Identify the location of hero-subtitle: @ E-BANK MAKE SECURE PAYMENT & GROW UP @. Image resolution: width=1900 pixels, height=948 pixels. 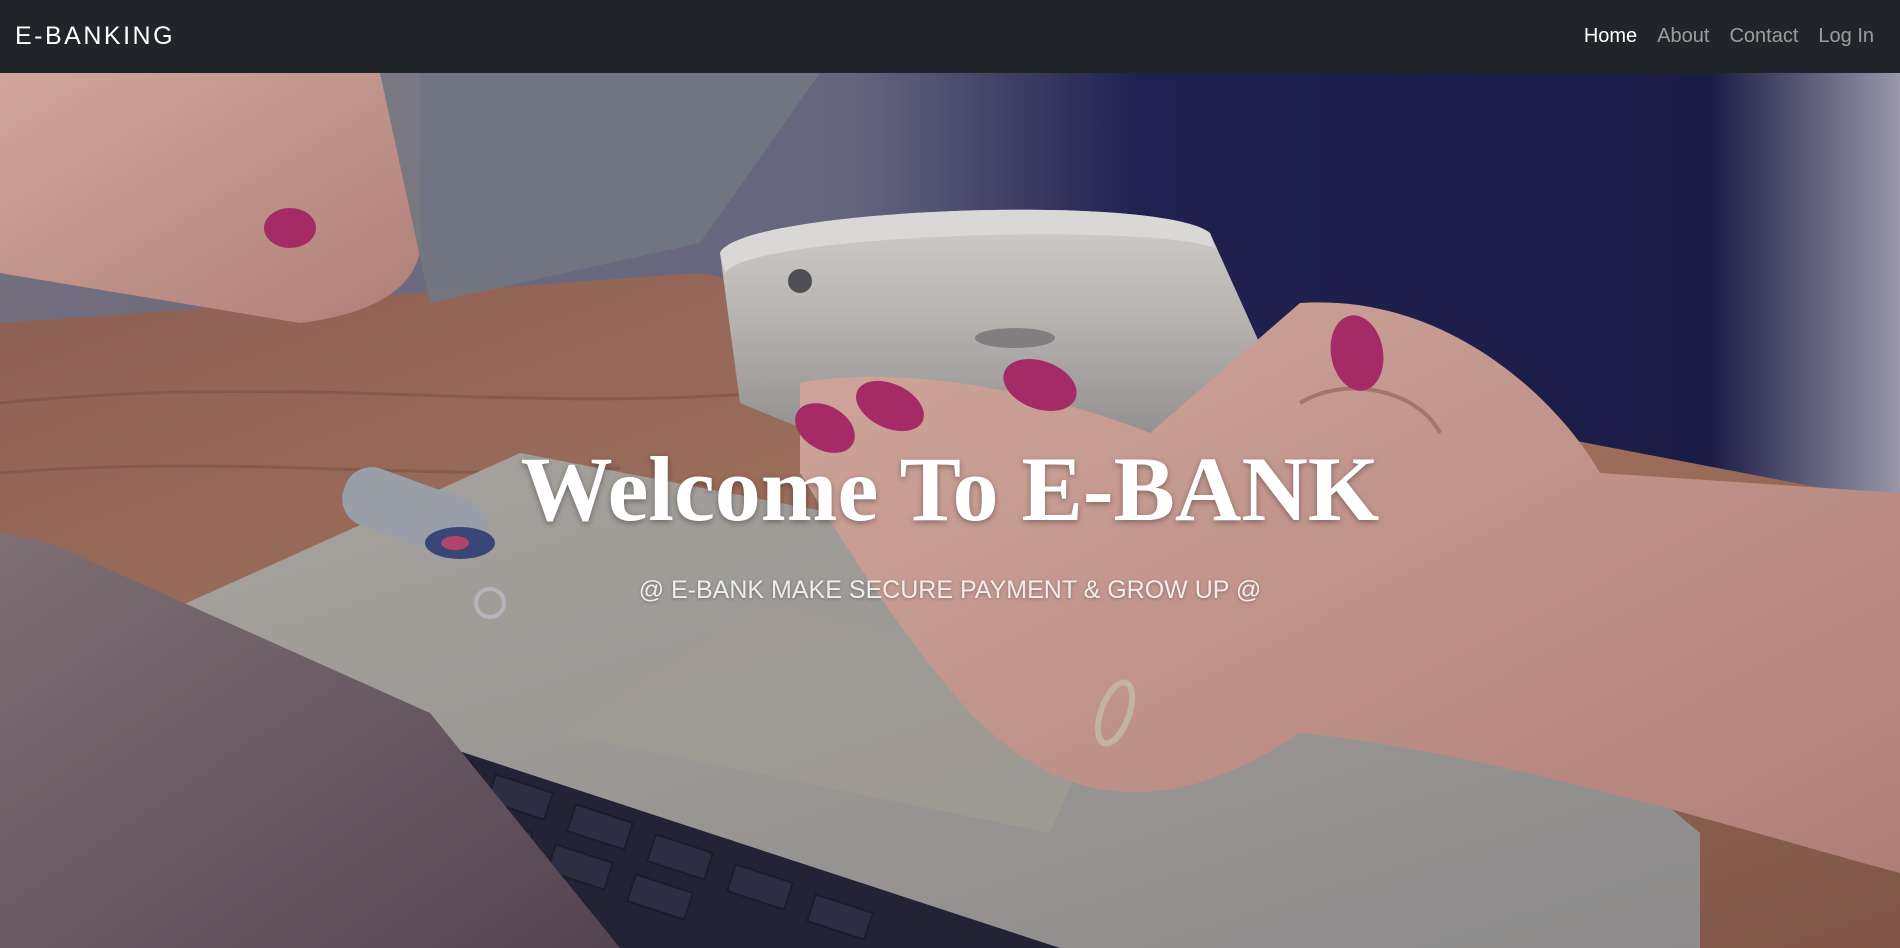
(950, 590).